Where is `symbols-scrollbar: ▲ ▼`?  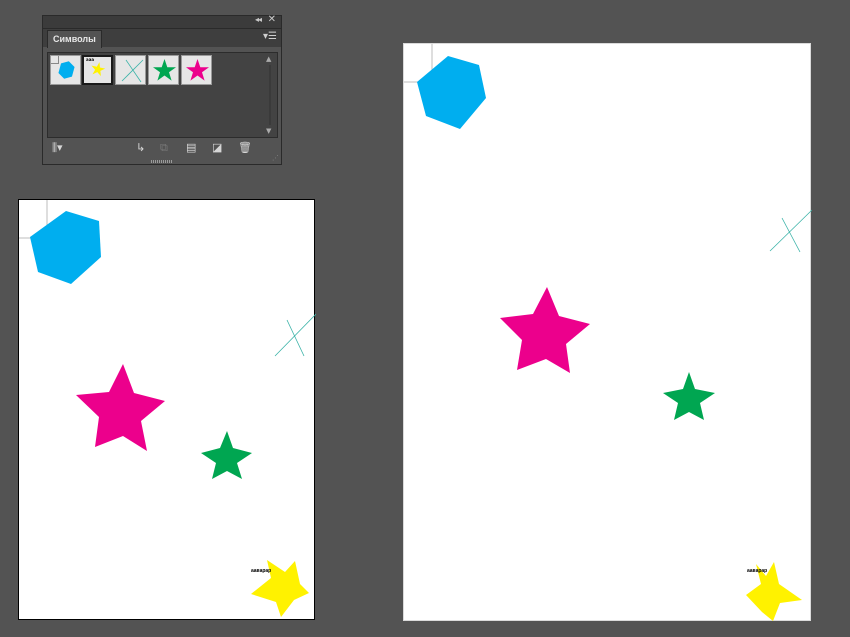
symbols-scrollbar: ▲ ▼ is located at coordinates (270, 95).